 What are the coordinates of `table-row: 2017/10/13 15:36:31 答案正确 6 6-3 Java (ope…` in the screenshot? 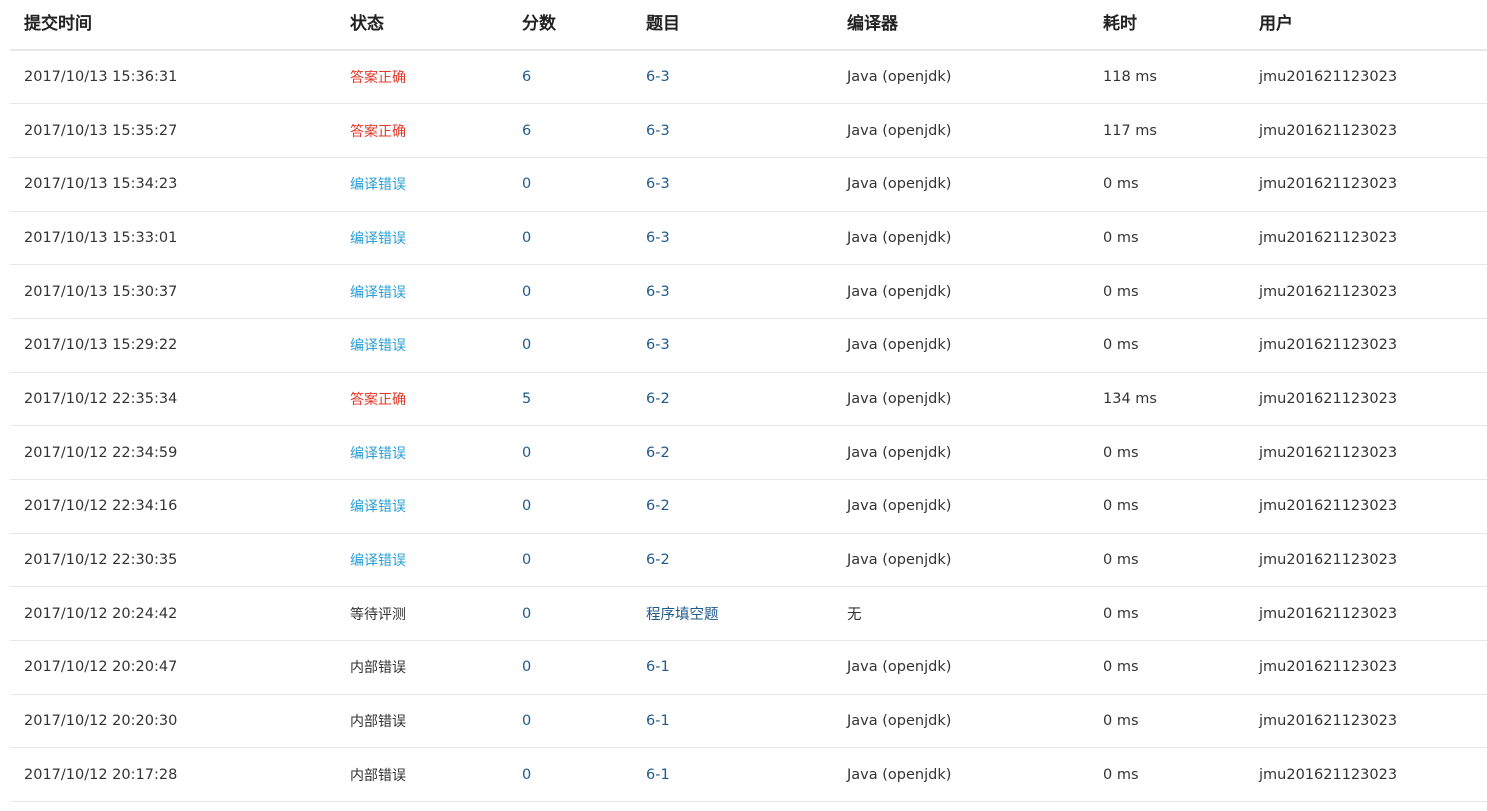 It's located at (748, 77).